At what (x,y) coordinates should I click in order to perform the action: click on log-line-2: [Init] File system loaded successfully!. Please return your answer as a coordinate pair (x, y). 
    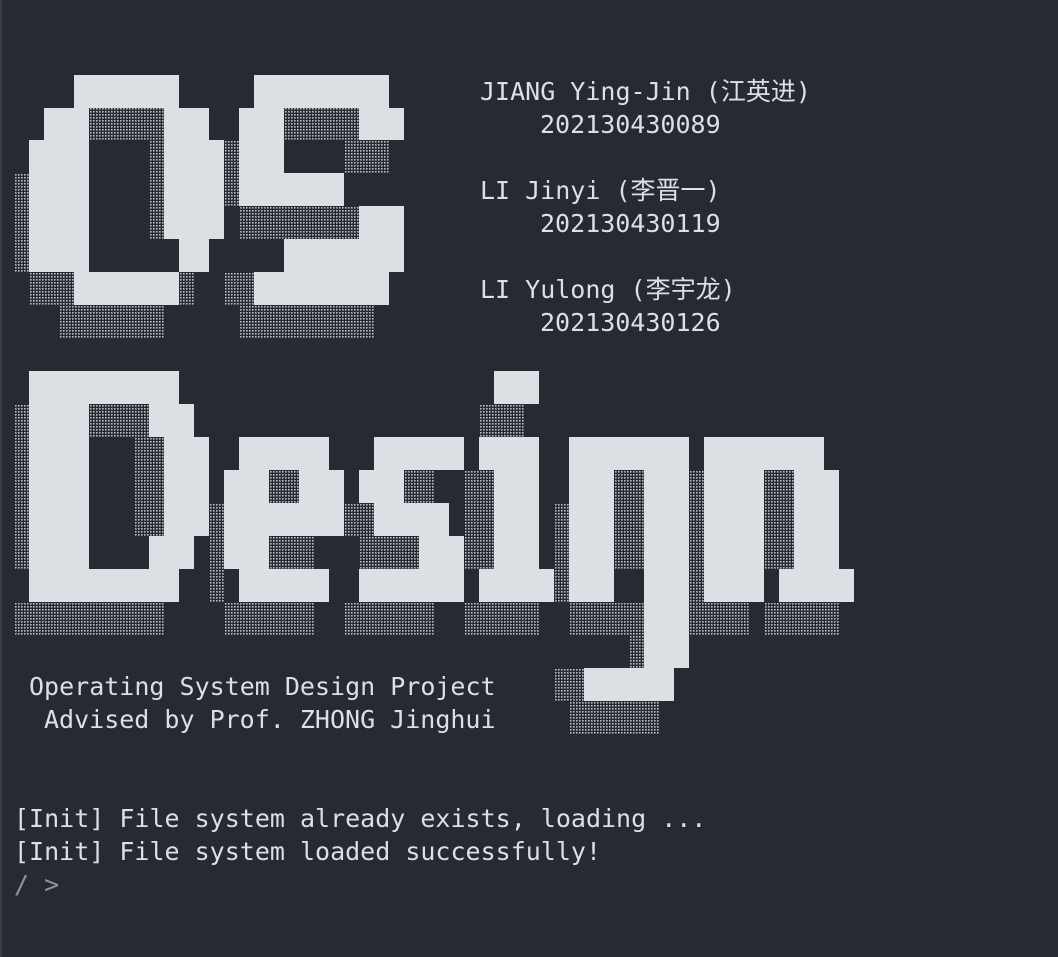
    Looking at the image, I should click on (307, 851).